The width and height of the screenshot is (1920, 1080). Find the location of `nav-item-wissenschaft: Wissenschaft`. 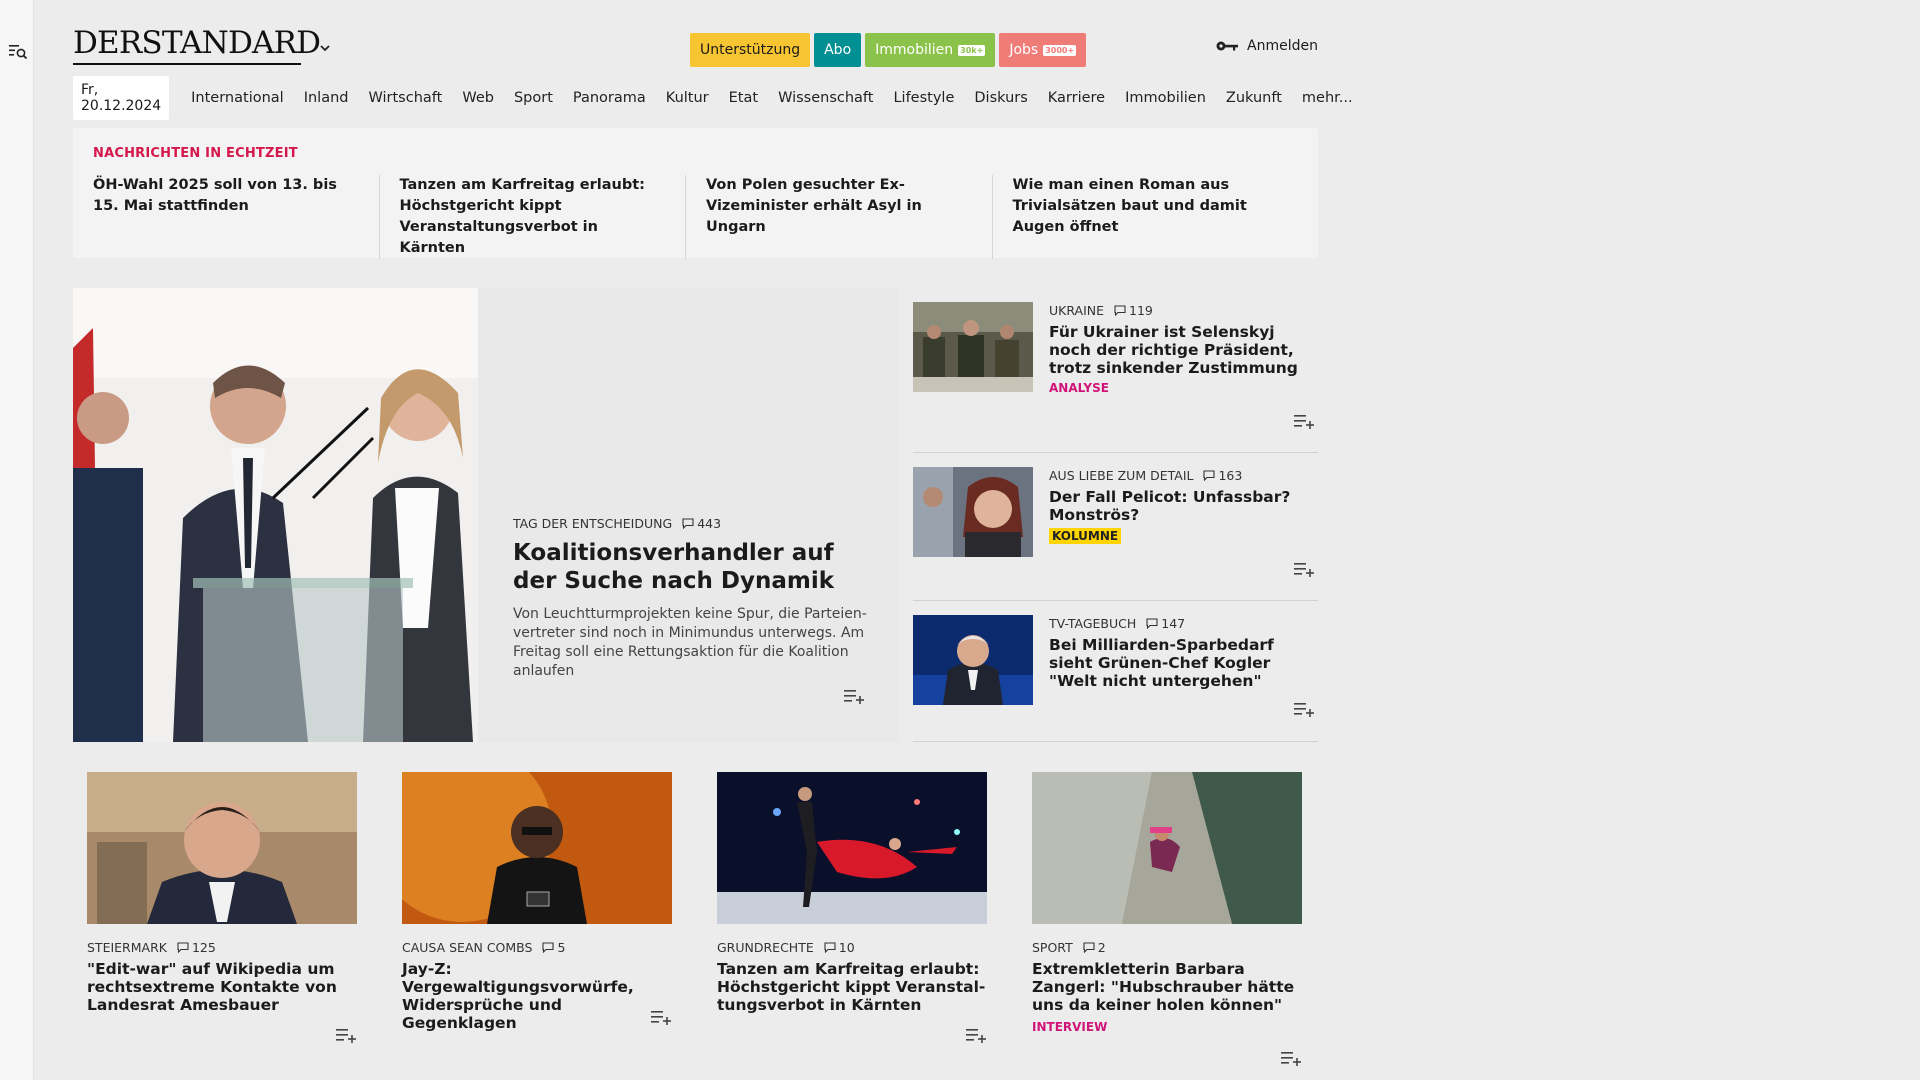

nav-item-wissenschaft: Wissenschaft is located at coordinates (825, 98).